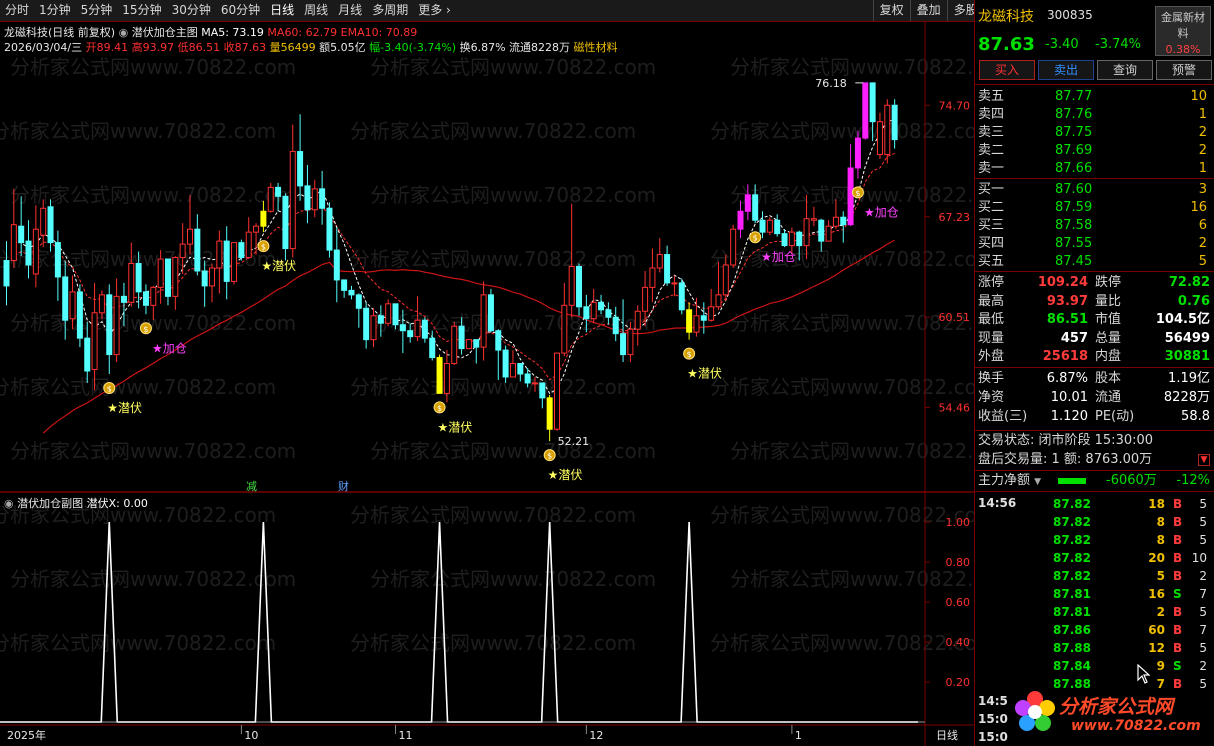 This screenshot has height=746, width=1214. What do you see at coordinates (991, 319) in the screenshot?
I see `stat-item: 最低` at bounding box center [991, 319].